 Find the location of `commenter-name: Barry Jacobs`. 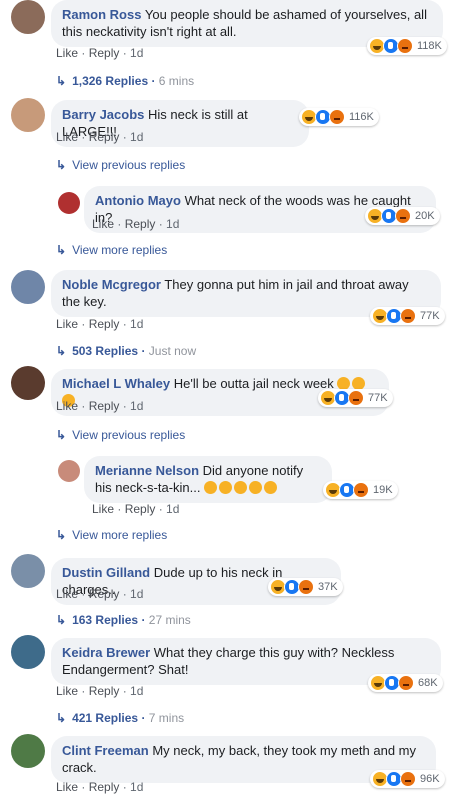

commenter-name: Barry Jacobs is located at coordinates (103, 114).